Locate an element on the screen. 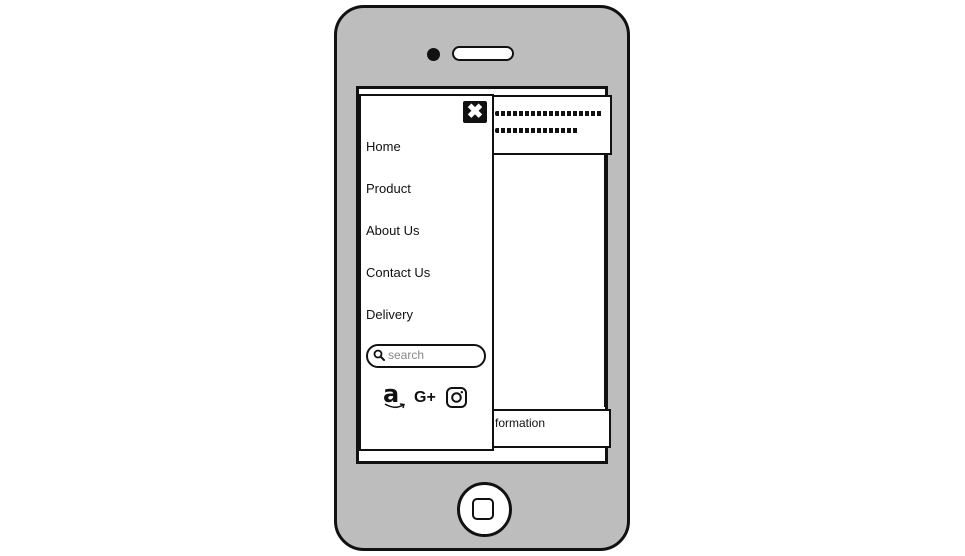 This screenshot has width=965, height=556. search-placeholder: search is located at coordinates (406, 355).